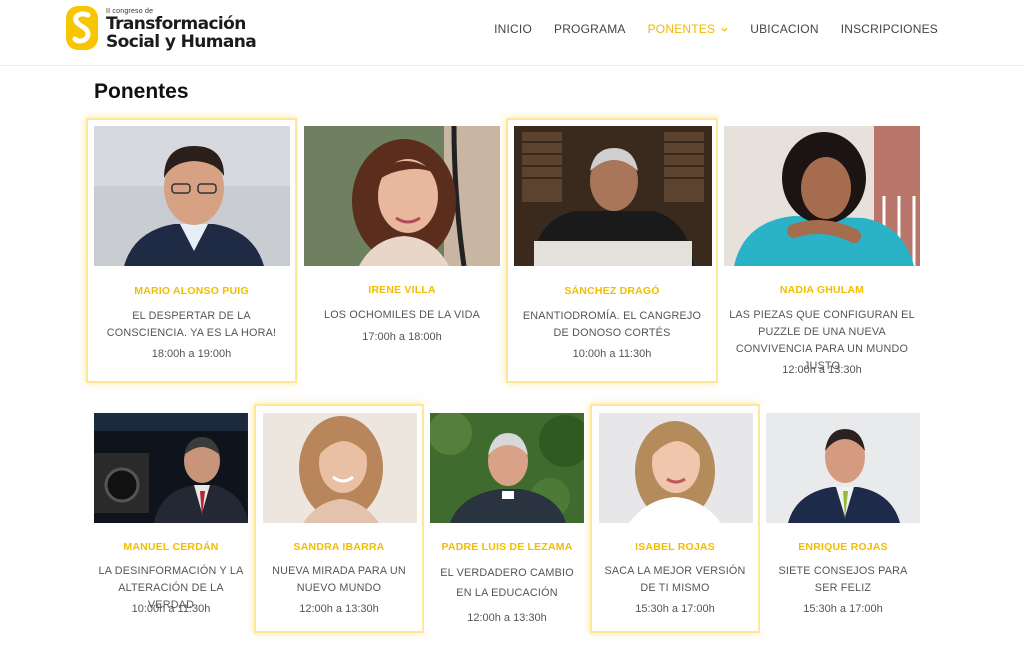 Image resolution: width=1024 pixels, height=655 pixels. Describe the element at coordinates (784, 29) in the screenshot. I see `nav-ubicacion: UBICACION` at that location.